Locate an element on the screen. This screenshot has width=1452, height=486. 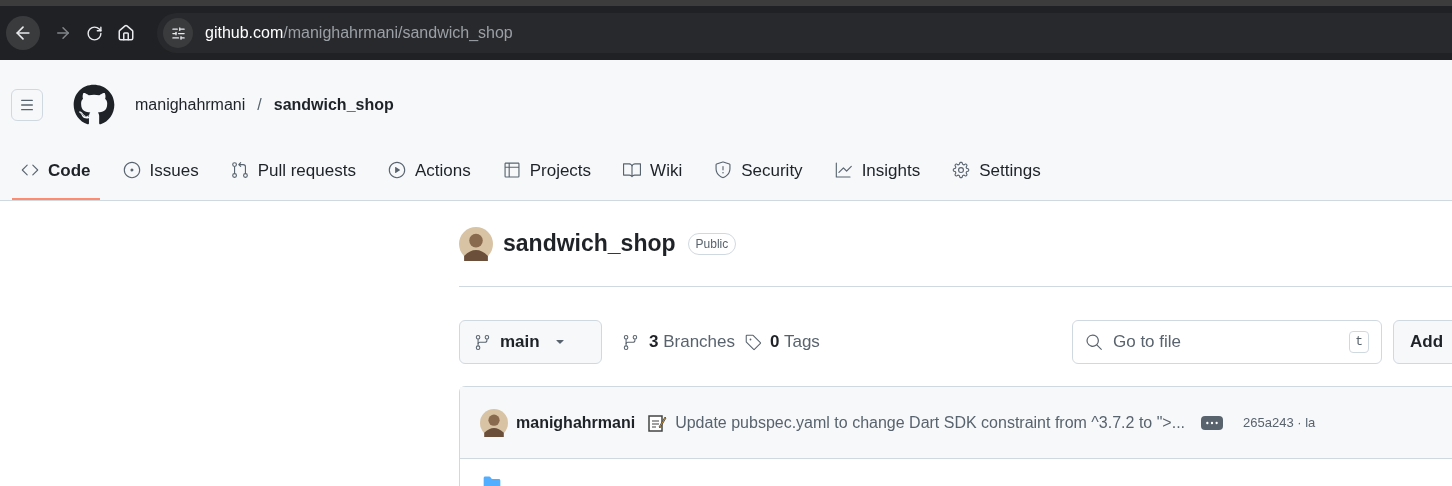
menu-button is located at coordinates (27, 105).